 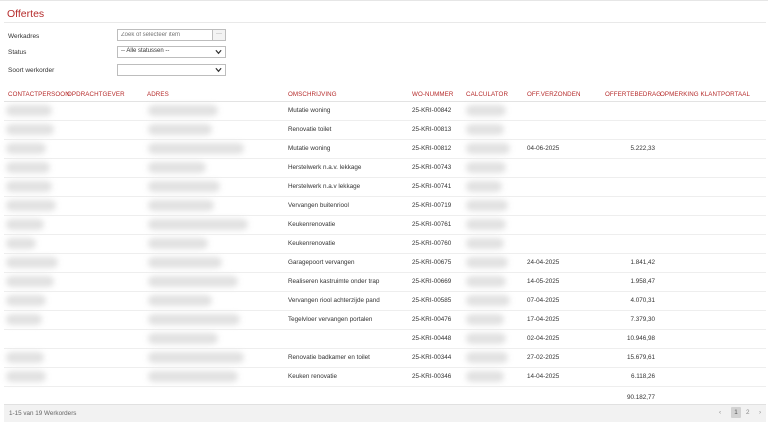 What do you see at coordinates (640, 338) in the screenshot?
I see `offertebedrag-cell: 10.946,98` at bounding box center [640, 338].